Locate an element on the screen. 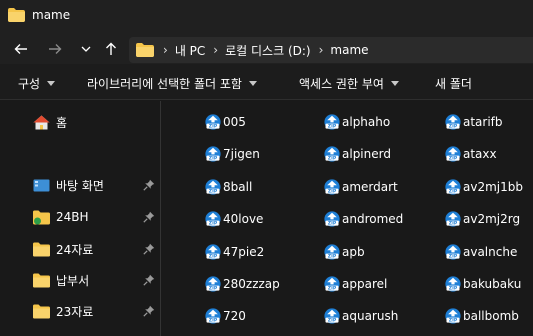 The image size is (533, 336). file-item: ZIP amerdart is located at coordinates (361, 187).